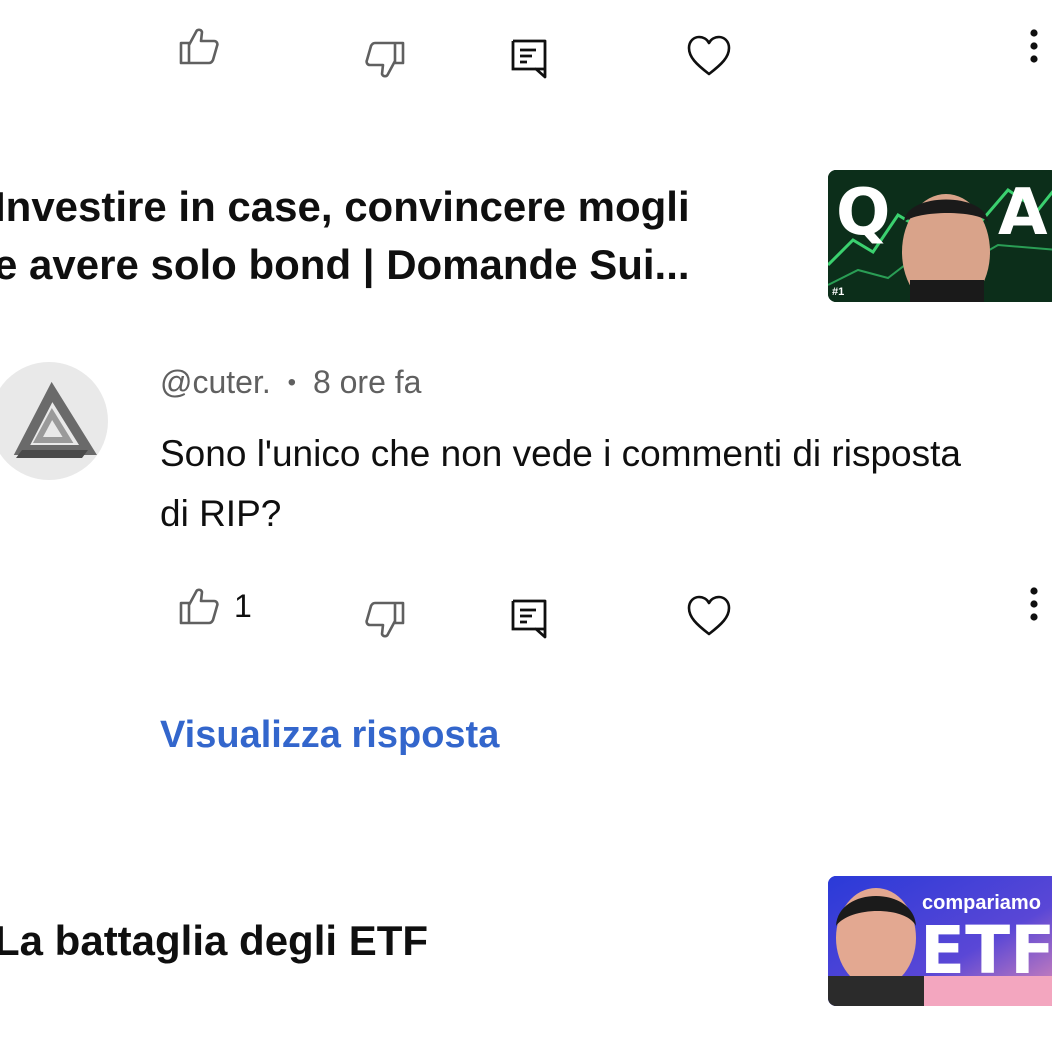 This screenshot has height=1052, width=1052. Describe the element at coordinates (345, 206) in the screenshot. I see `video-title-line1: Investire in case, convincere mogli` at that location.